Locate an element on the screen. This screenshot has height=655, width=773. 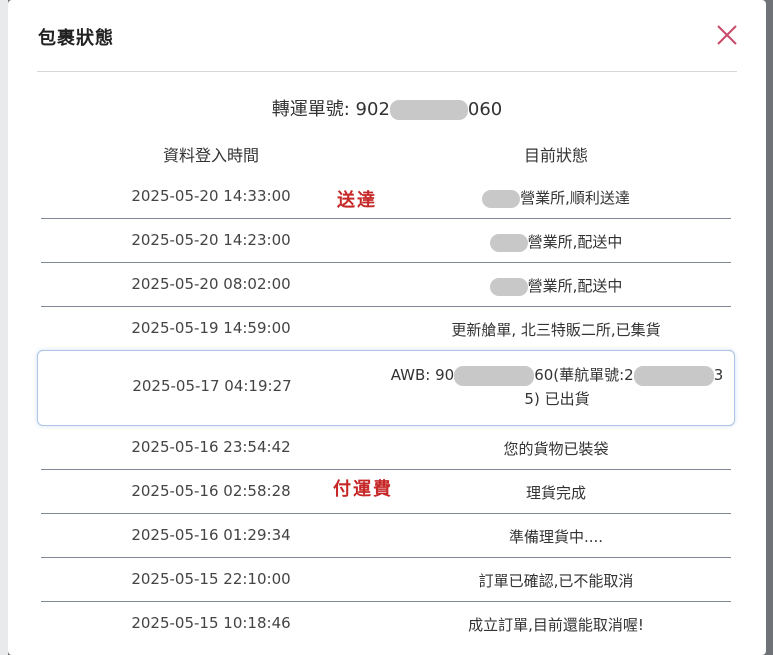
row-time: 2025-05-20 14:33:00 is located at coordinates (211, 196).